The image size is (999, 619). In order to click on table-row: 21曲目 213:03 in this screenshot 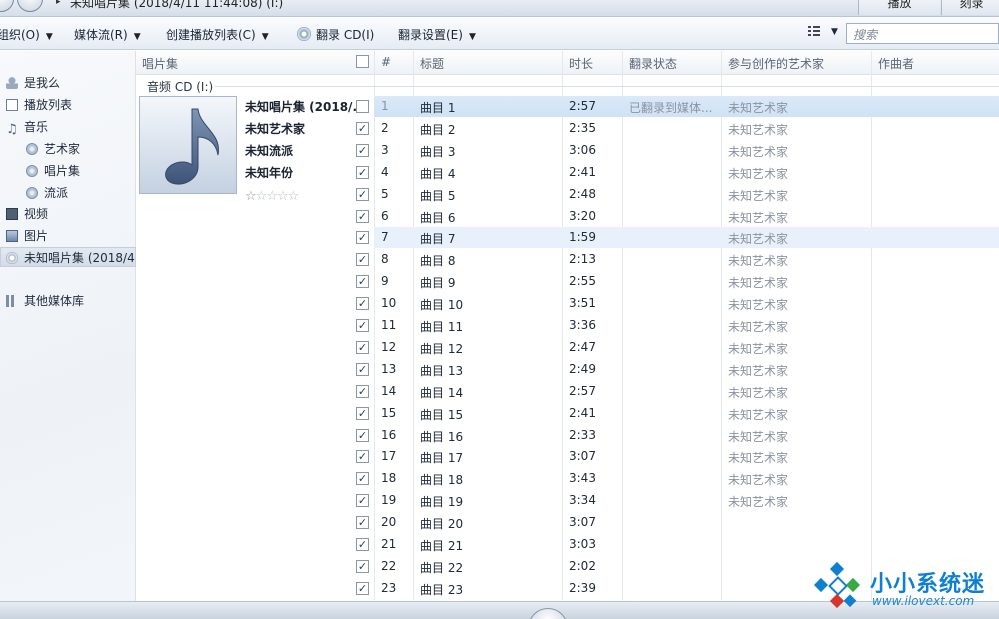, I will do `click(686, 544)`.